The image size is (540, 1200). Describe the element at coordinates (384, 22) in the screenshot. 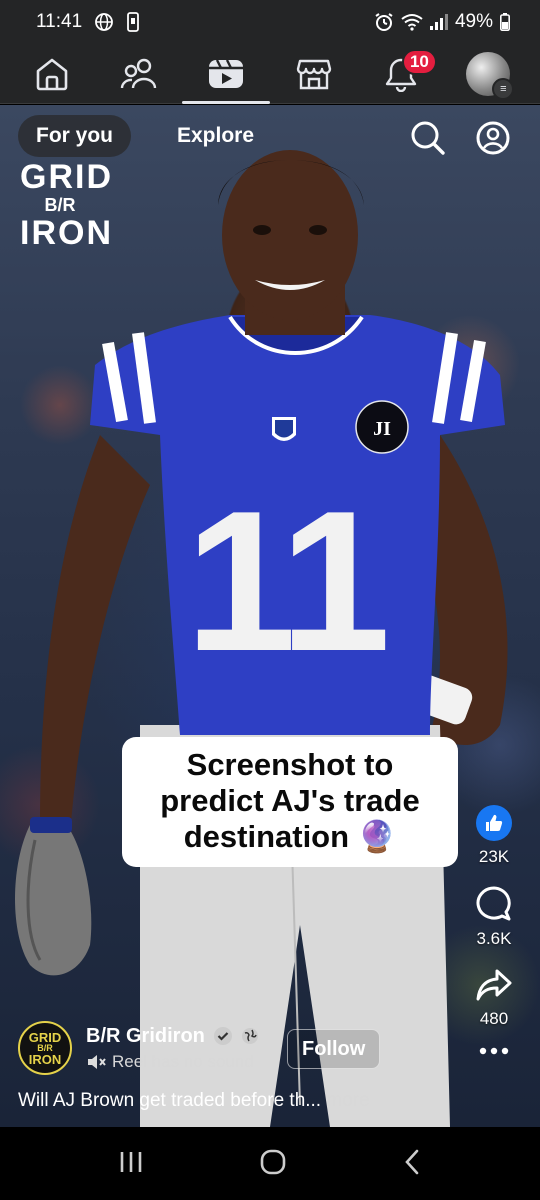

I see `alarm-icon` at that location.